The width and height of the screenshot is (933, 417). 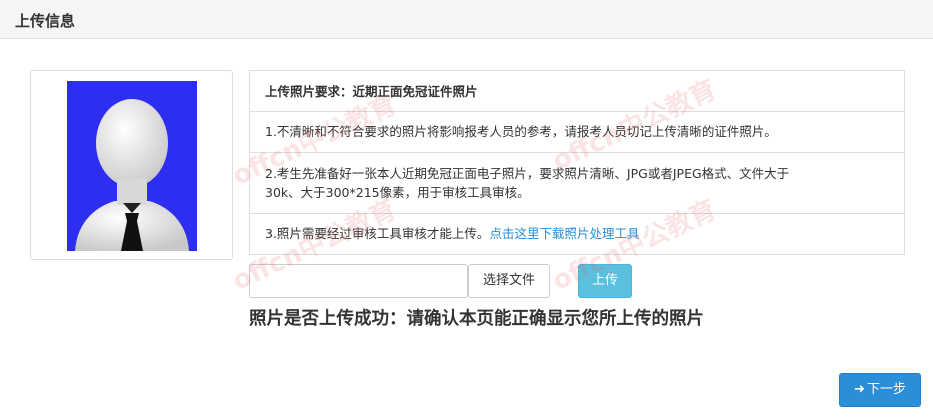 What do you see at coordinates (605, 281) in the screenshot?
I see `upload-button: 上传` at bounding box center [605, 281].